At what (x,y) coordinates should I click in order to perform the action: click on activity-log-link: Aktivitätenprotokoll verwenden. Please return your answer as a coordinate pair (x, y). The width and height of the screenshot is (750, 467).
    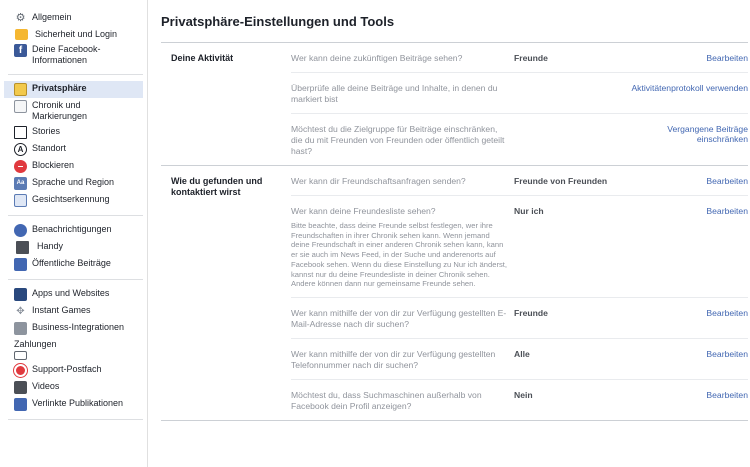
    Looking at the image, I should click on (683, 94).